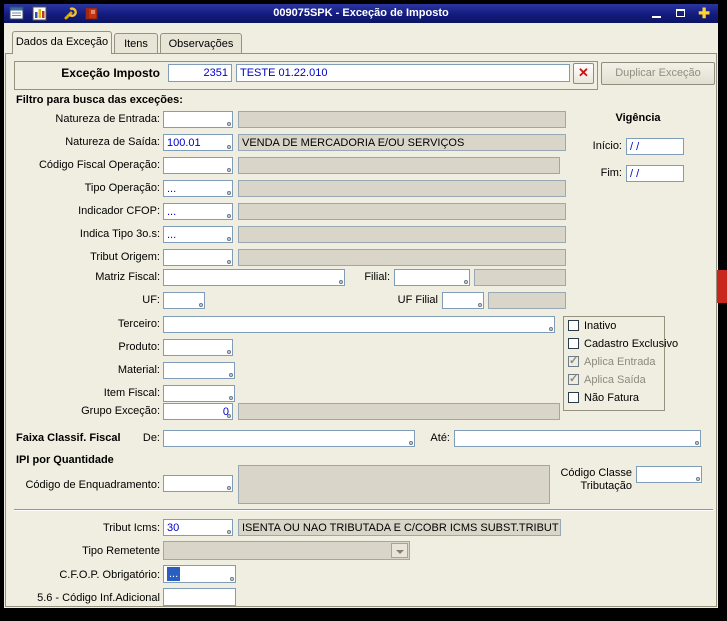 The image size is (727, 621). I want to click on indicador-cfop-label: Indicador CFOP:, so click(119, 211).